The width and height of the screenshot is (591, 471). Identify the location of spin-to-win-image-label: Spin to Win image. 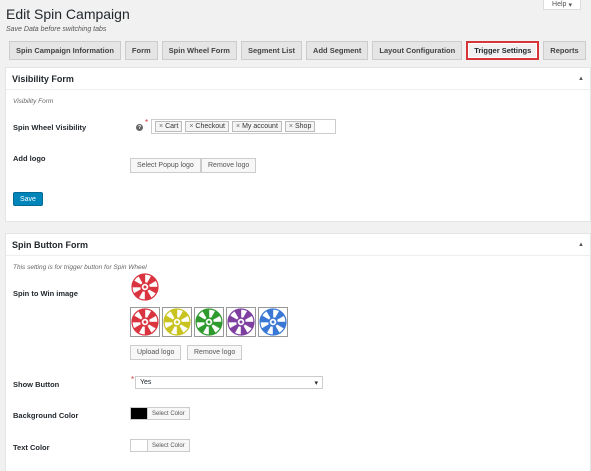
(45, 293).